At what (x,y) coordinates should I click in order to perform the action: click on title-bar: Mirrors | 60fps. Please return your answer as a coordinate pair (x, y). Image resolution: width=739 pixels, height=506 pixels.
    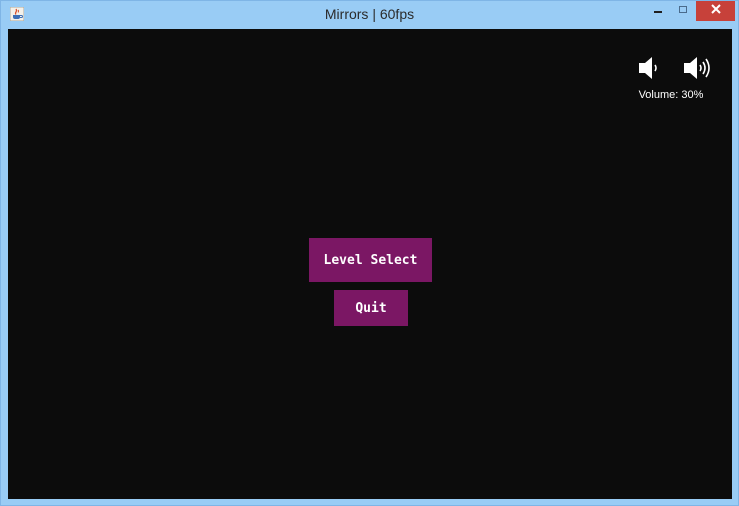
    Looking at the image, I should click on (369, 14).